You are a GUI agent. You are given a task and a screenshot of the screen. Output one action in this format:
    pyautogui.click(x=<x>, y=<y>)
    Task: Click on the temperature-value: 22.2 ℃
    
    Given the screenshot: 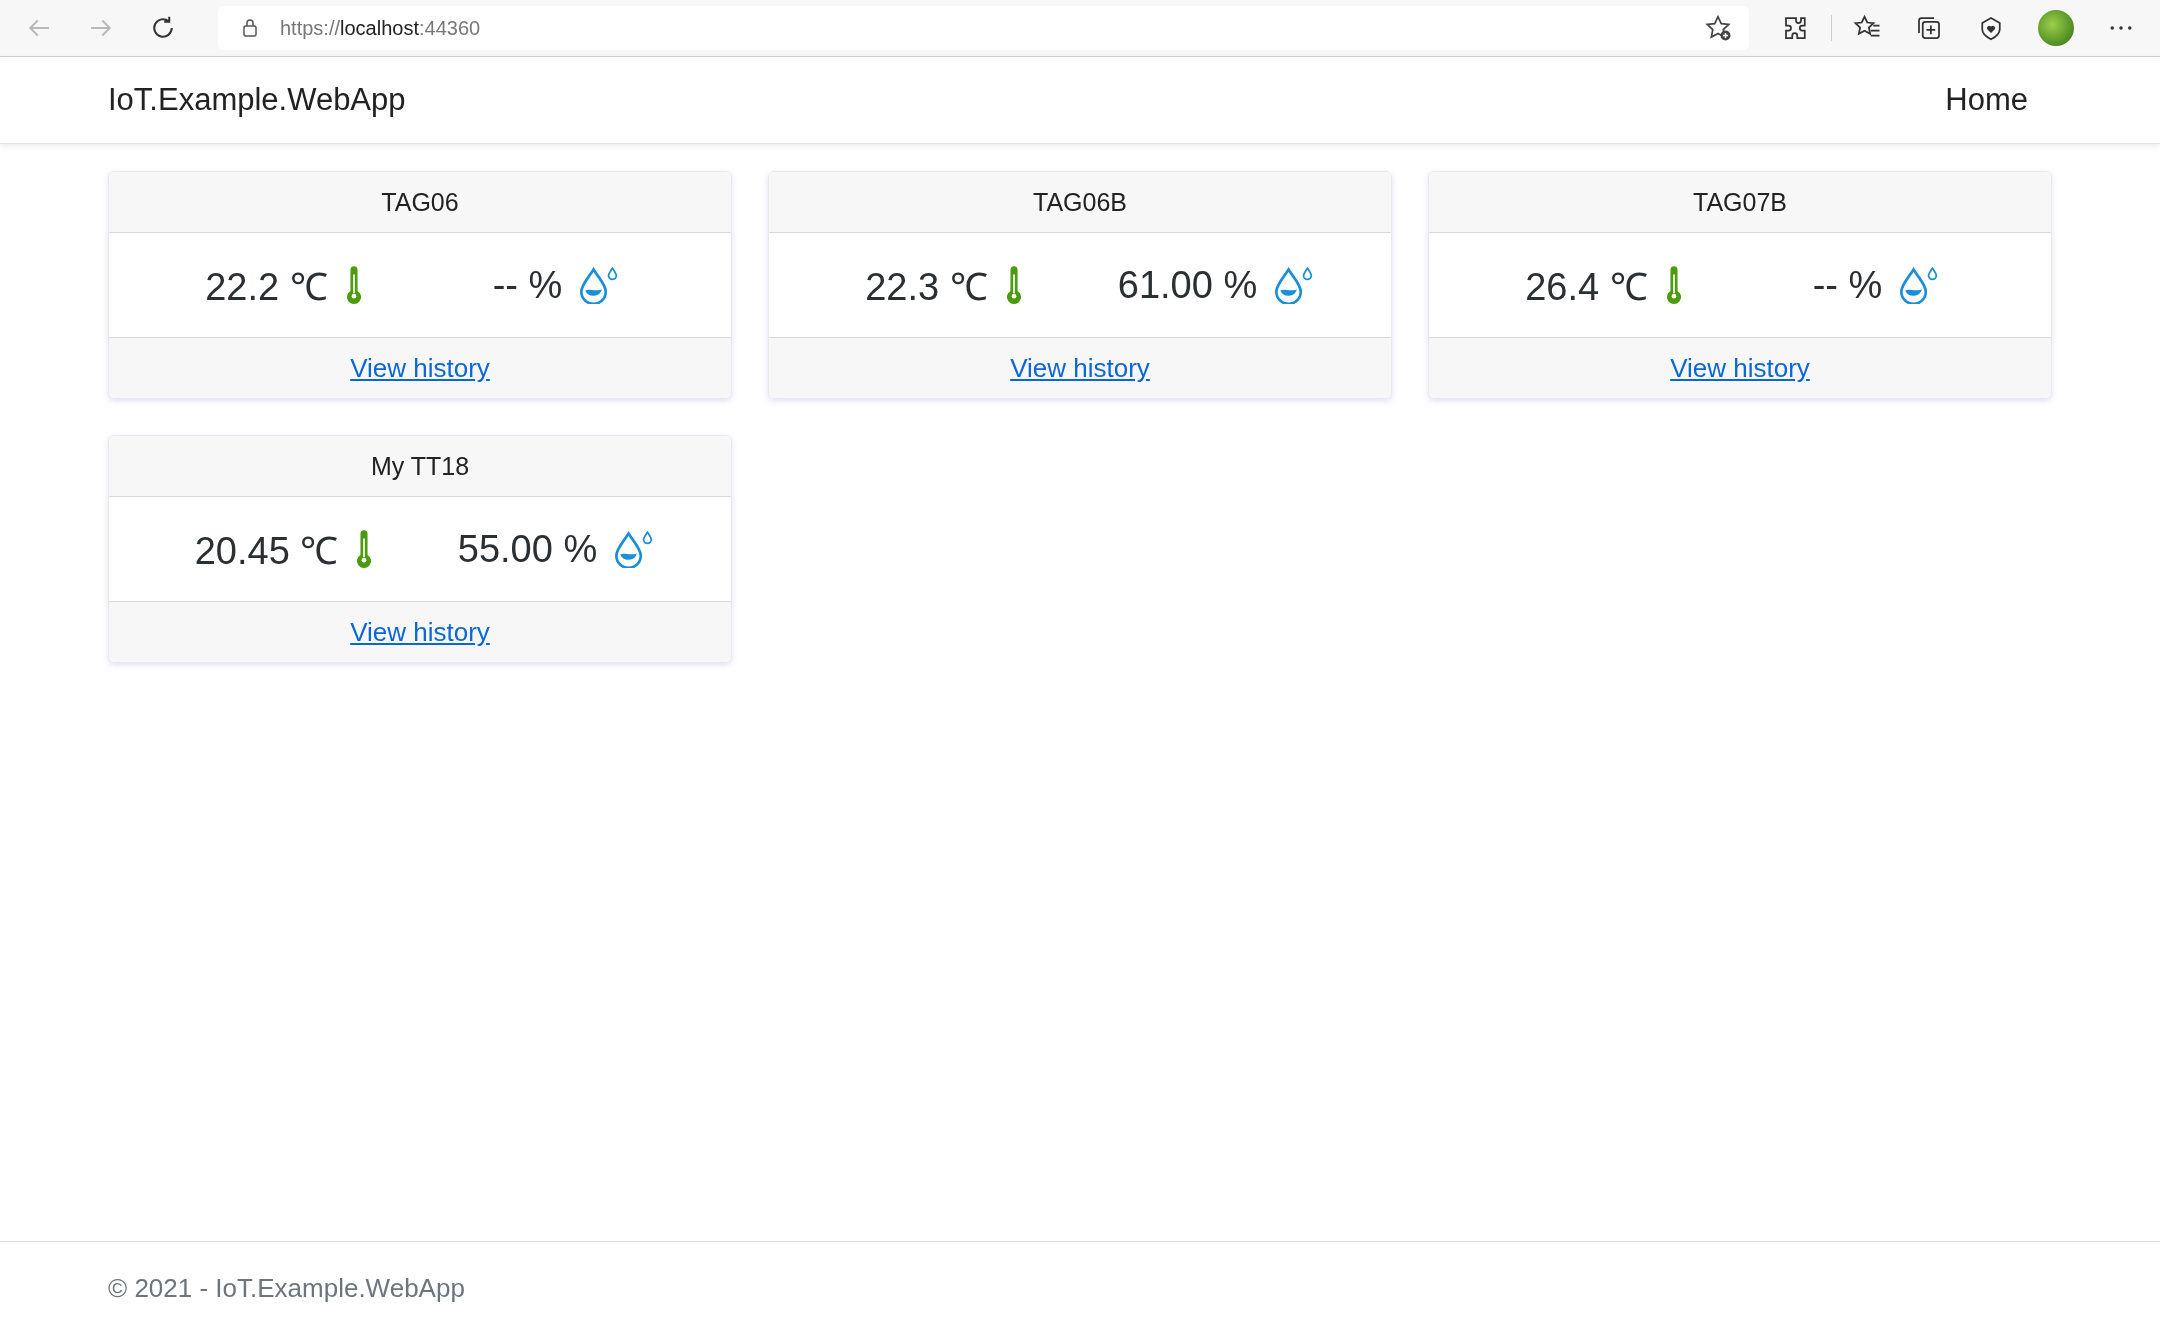 What is the action you would take?
    pyautogui.click(x=266, y=287)
    